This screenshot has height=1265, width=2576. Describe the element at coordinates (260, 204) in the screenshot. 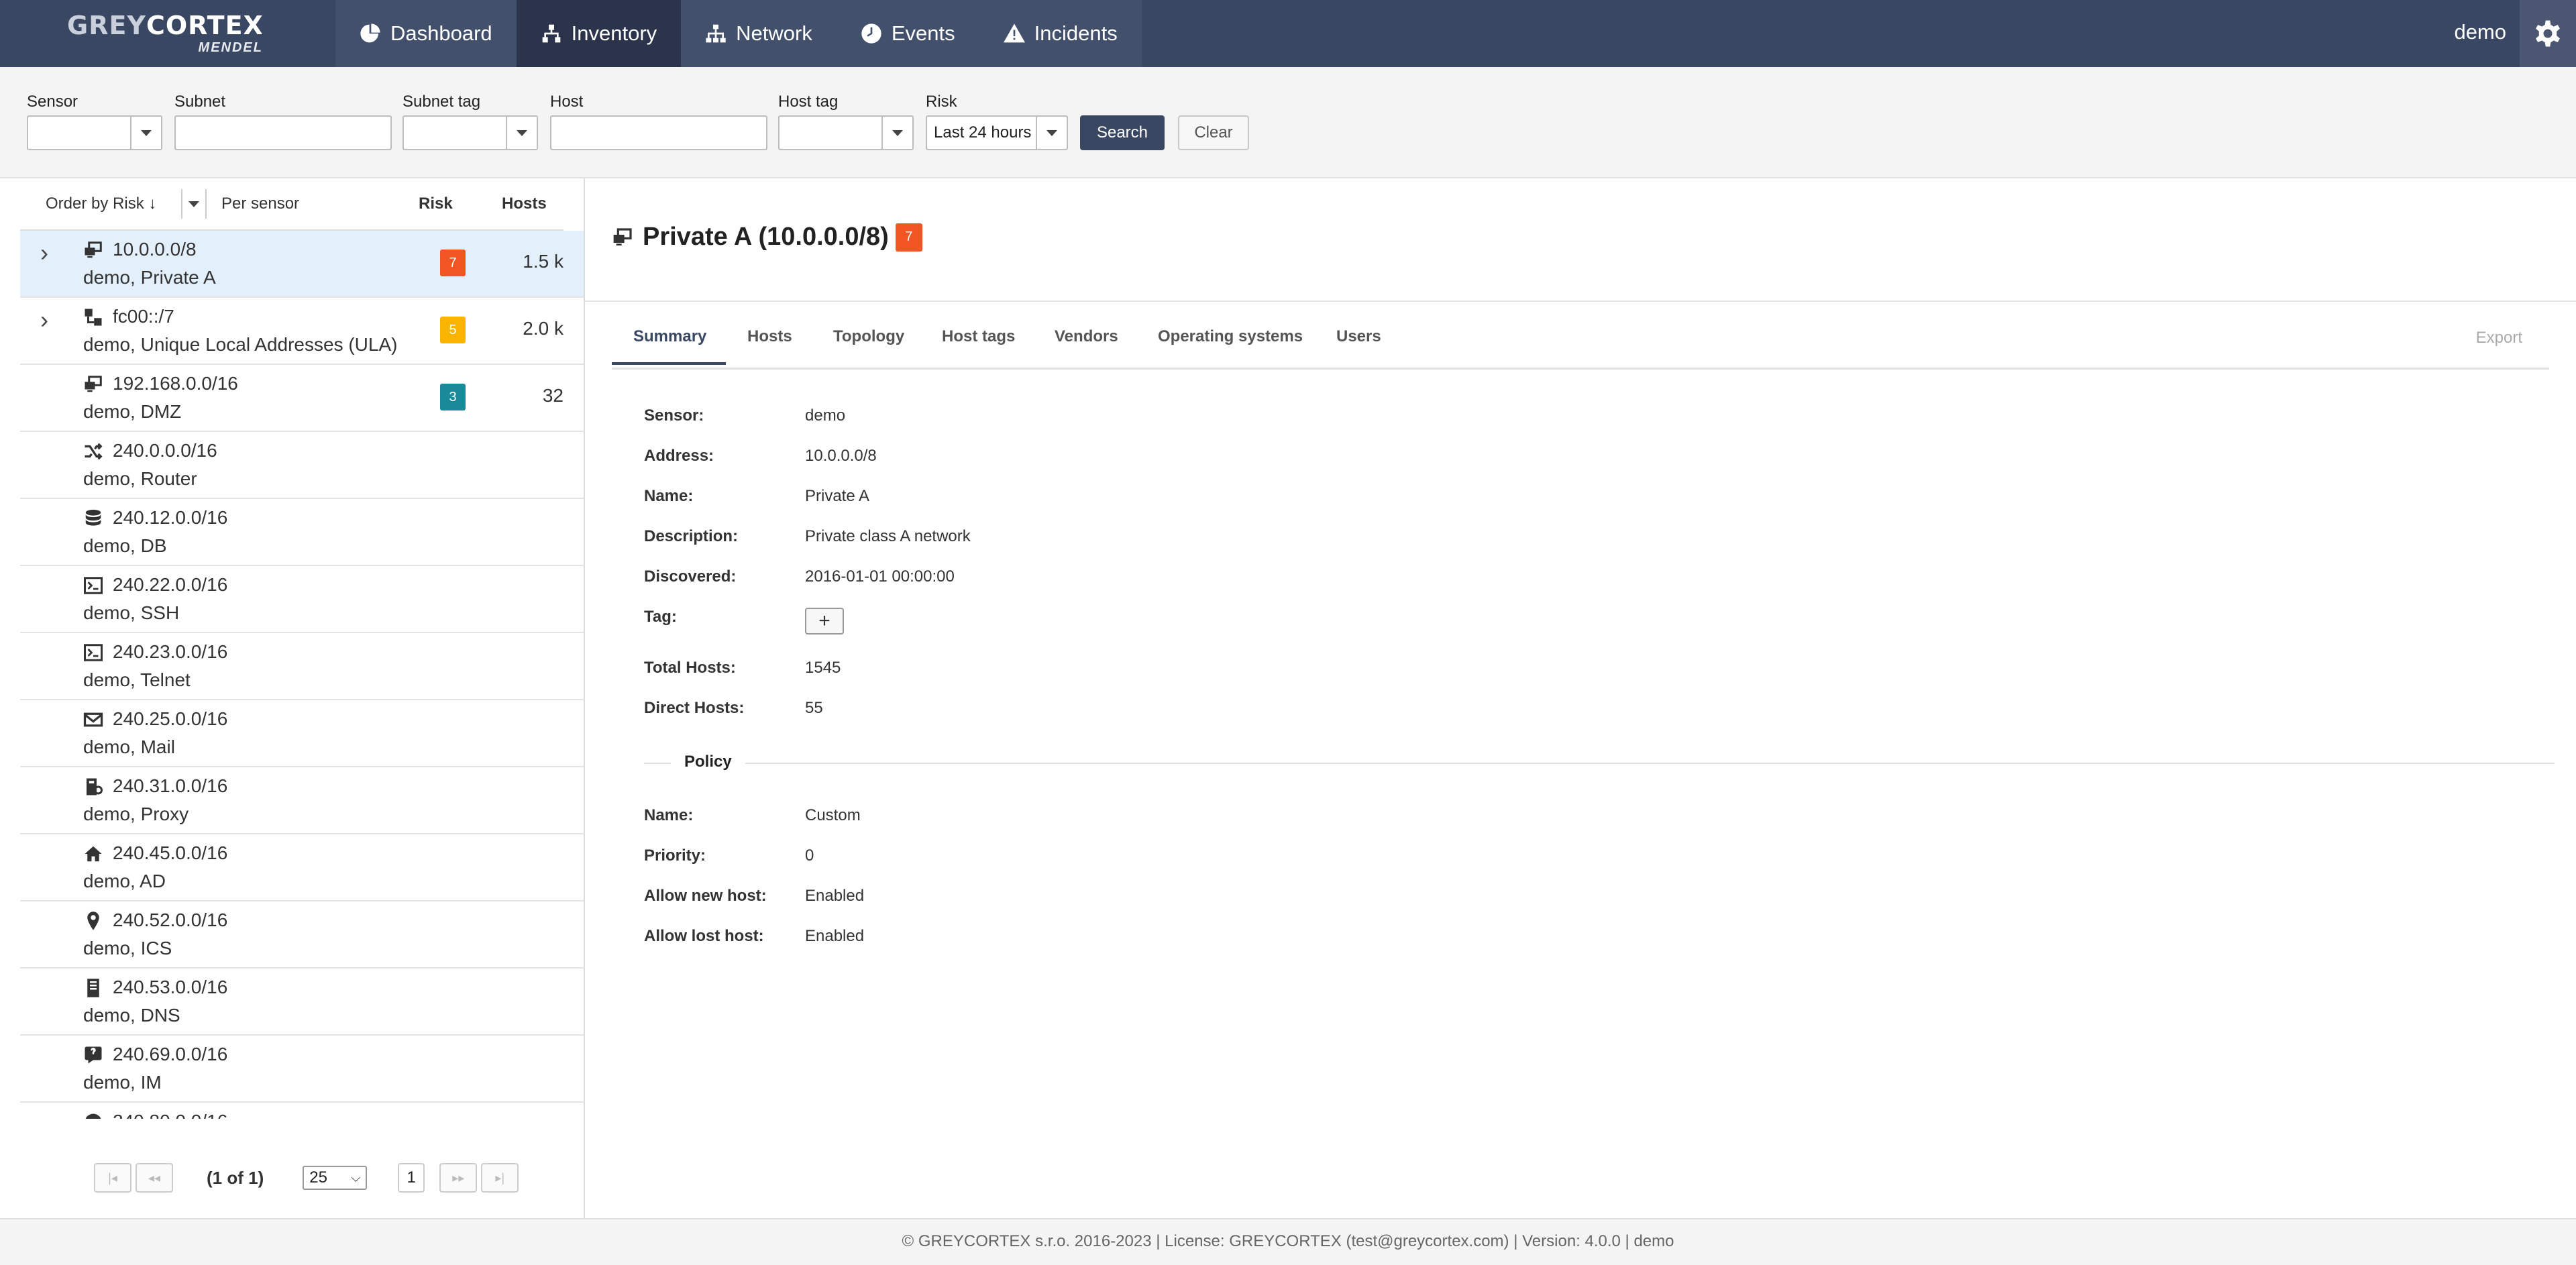

I see `per-sensor-toggle: Per sensor` at that location.